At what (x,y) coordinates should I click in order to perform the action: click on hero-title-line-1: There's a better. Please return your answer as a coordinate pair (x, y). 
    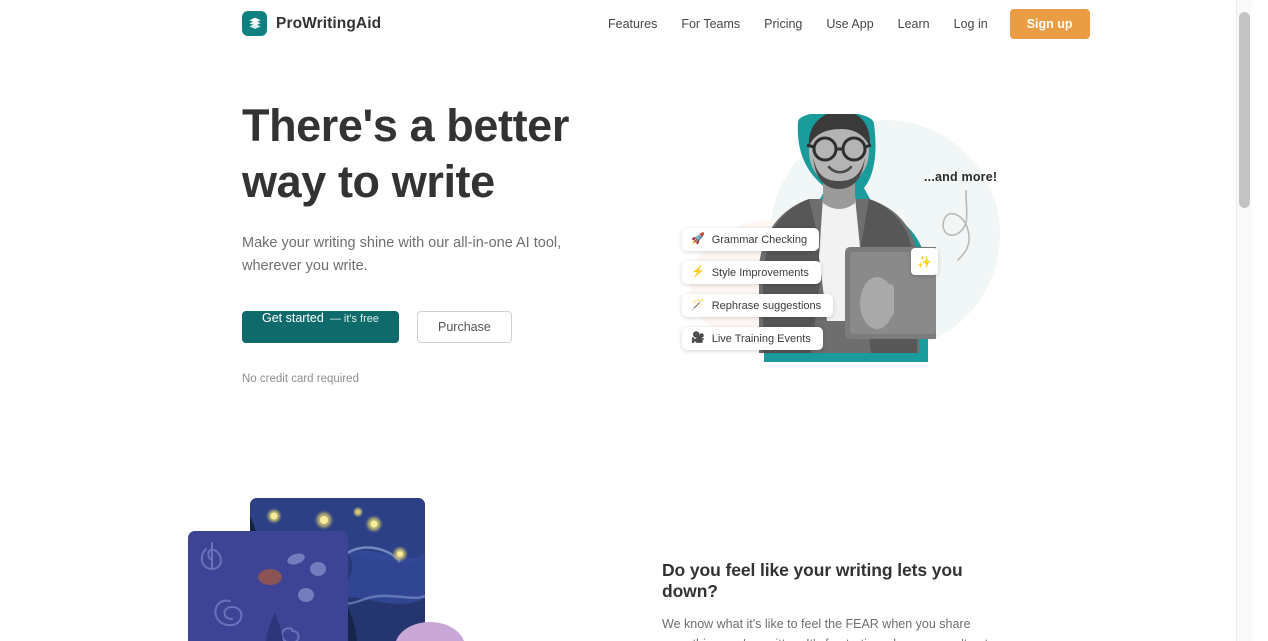
    Looking at the image, I should click on (405, 125).